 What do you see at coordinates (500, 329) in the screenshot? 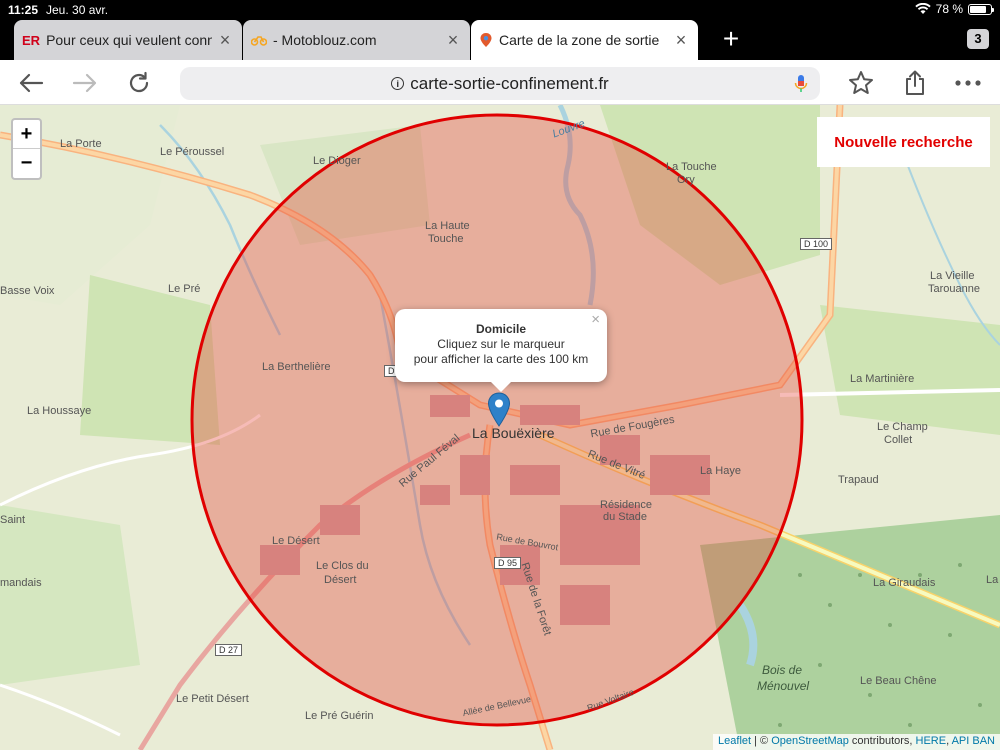
I see `popup-title: Domicile` at bounding box center [500, 329].